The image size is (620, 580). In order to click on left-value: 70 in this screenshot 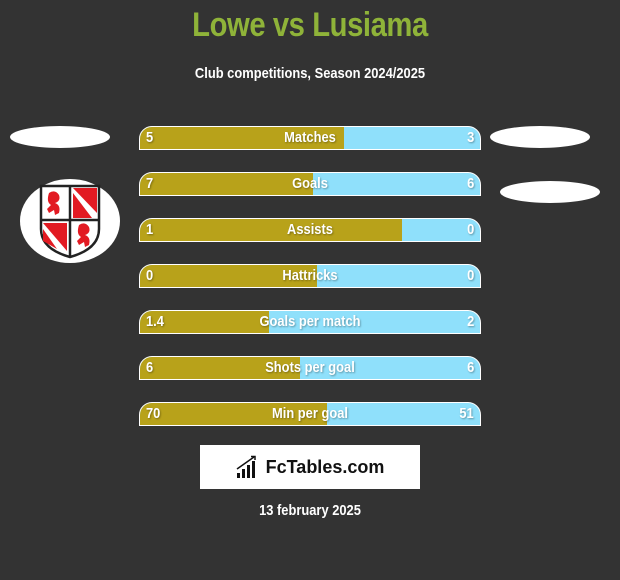, I will do `click(153, 413)`.